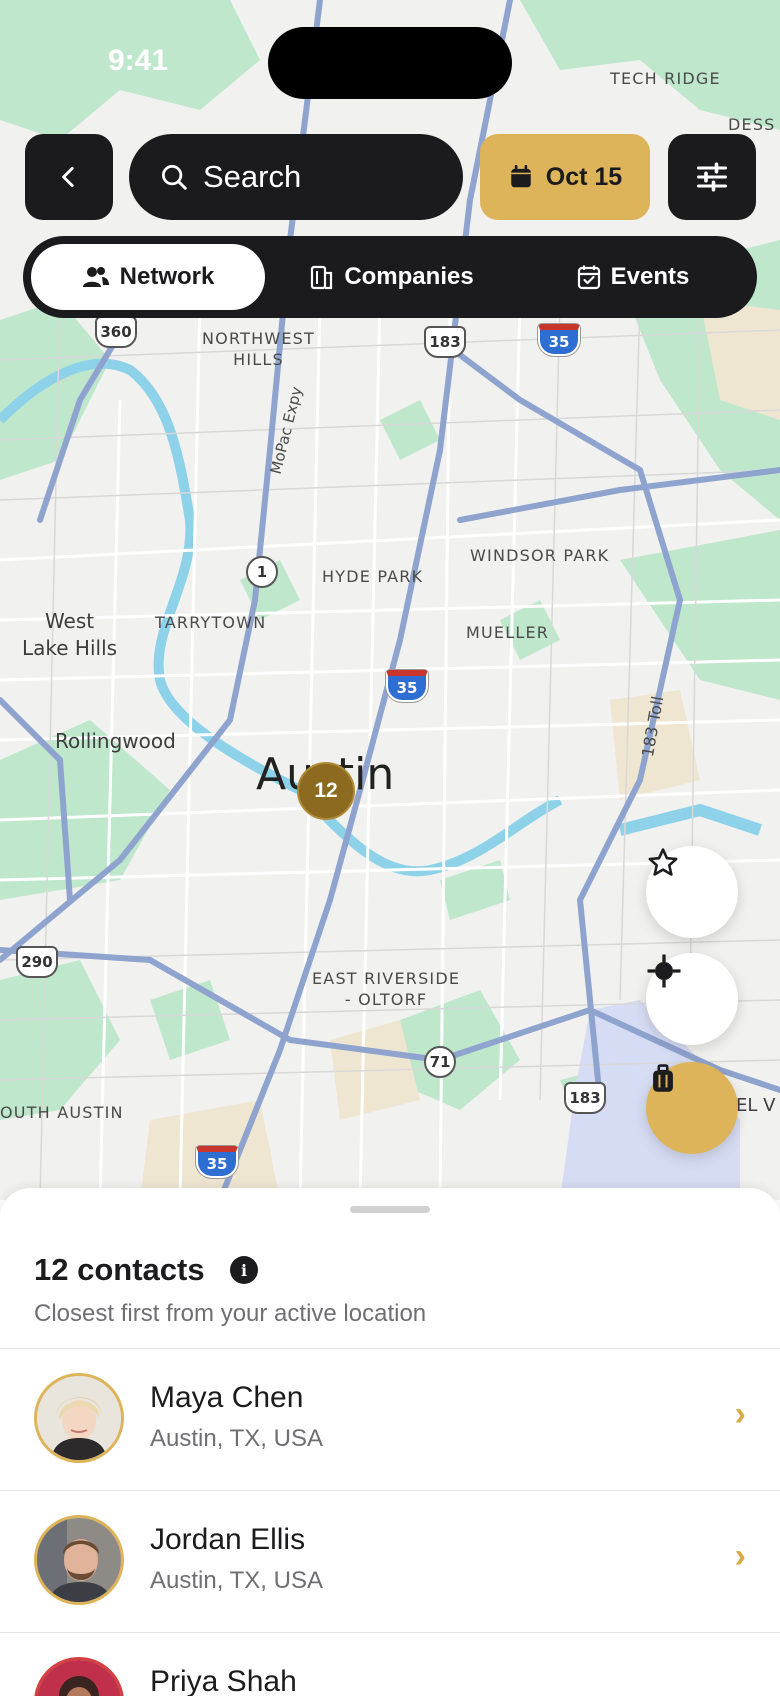  Describe the element at coordinates (756, 1105) in the screenshot. I see `map-label: EL V` at that location.